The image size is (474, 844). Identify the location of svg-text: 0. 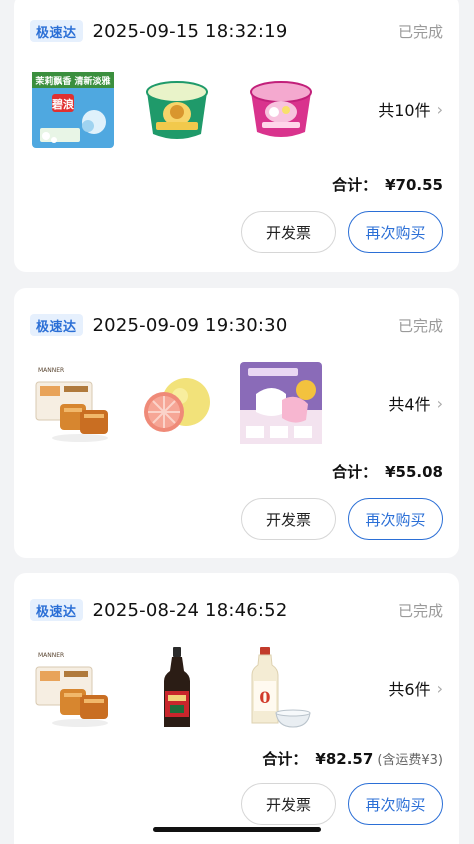
(264, 697).